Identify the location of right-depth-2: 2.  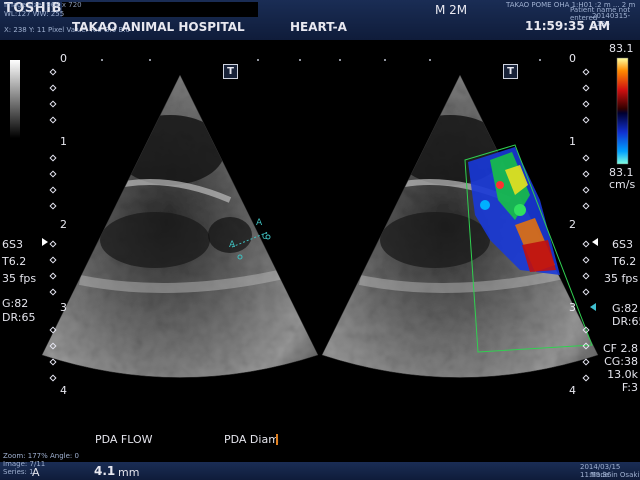
(572, 224).